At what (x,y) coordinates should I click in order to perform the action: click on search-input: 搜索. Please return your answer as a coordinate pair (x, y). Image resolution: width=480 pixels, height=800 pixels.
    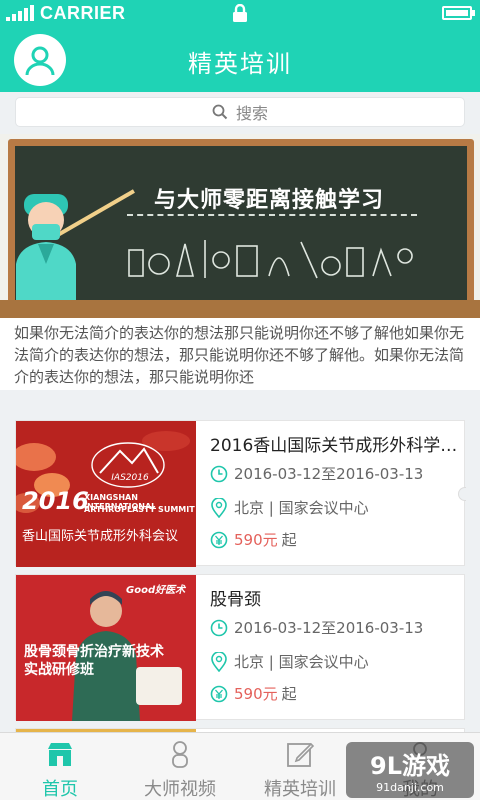
    Looking at the image, I should click on (240, 112).